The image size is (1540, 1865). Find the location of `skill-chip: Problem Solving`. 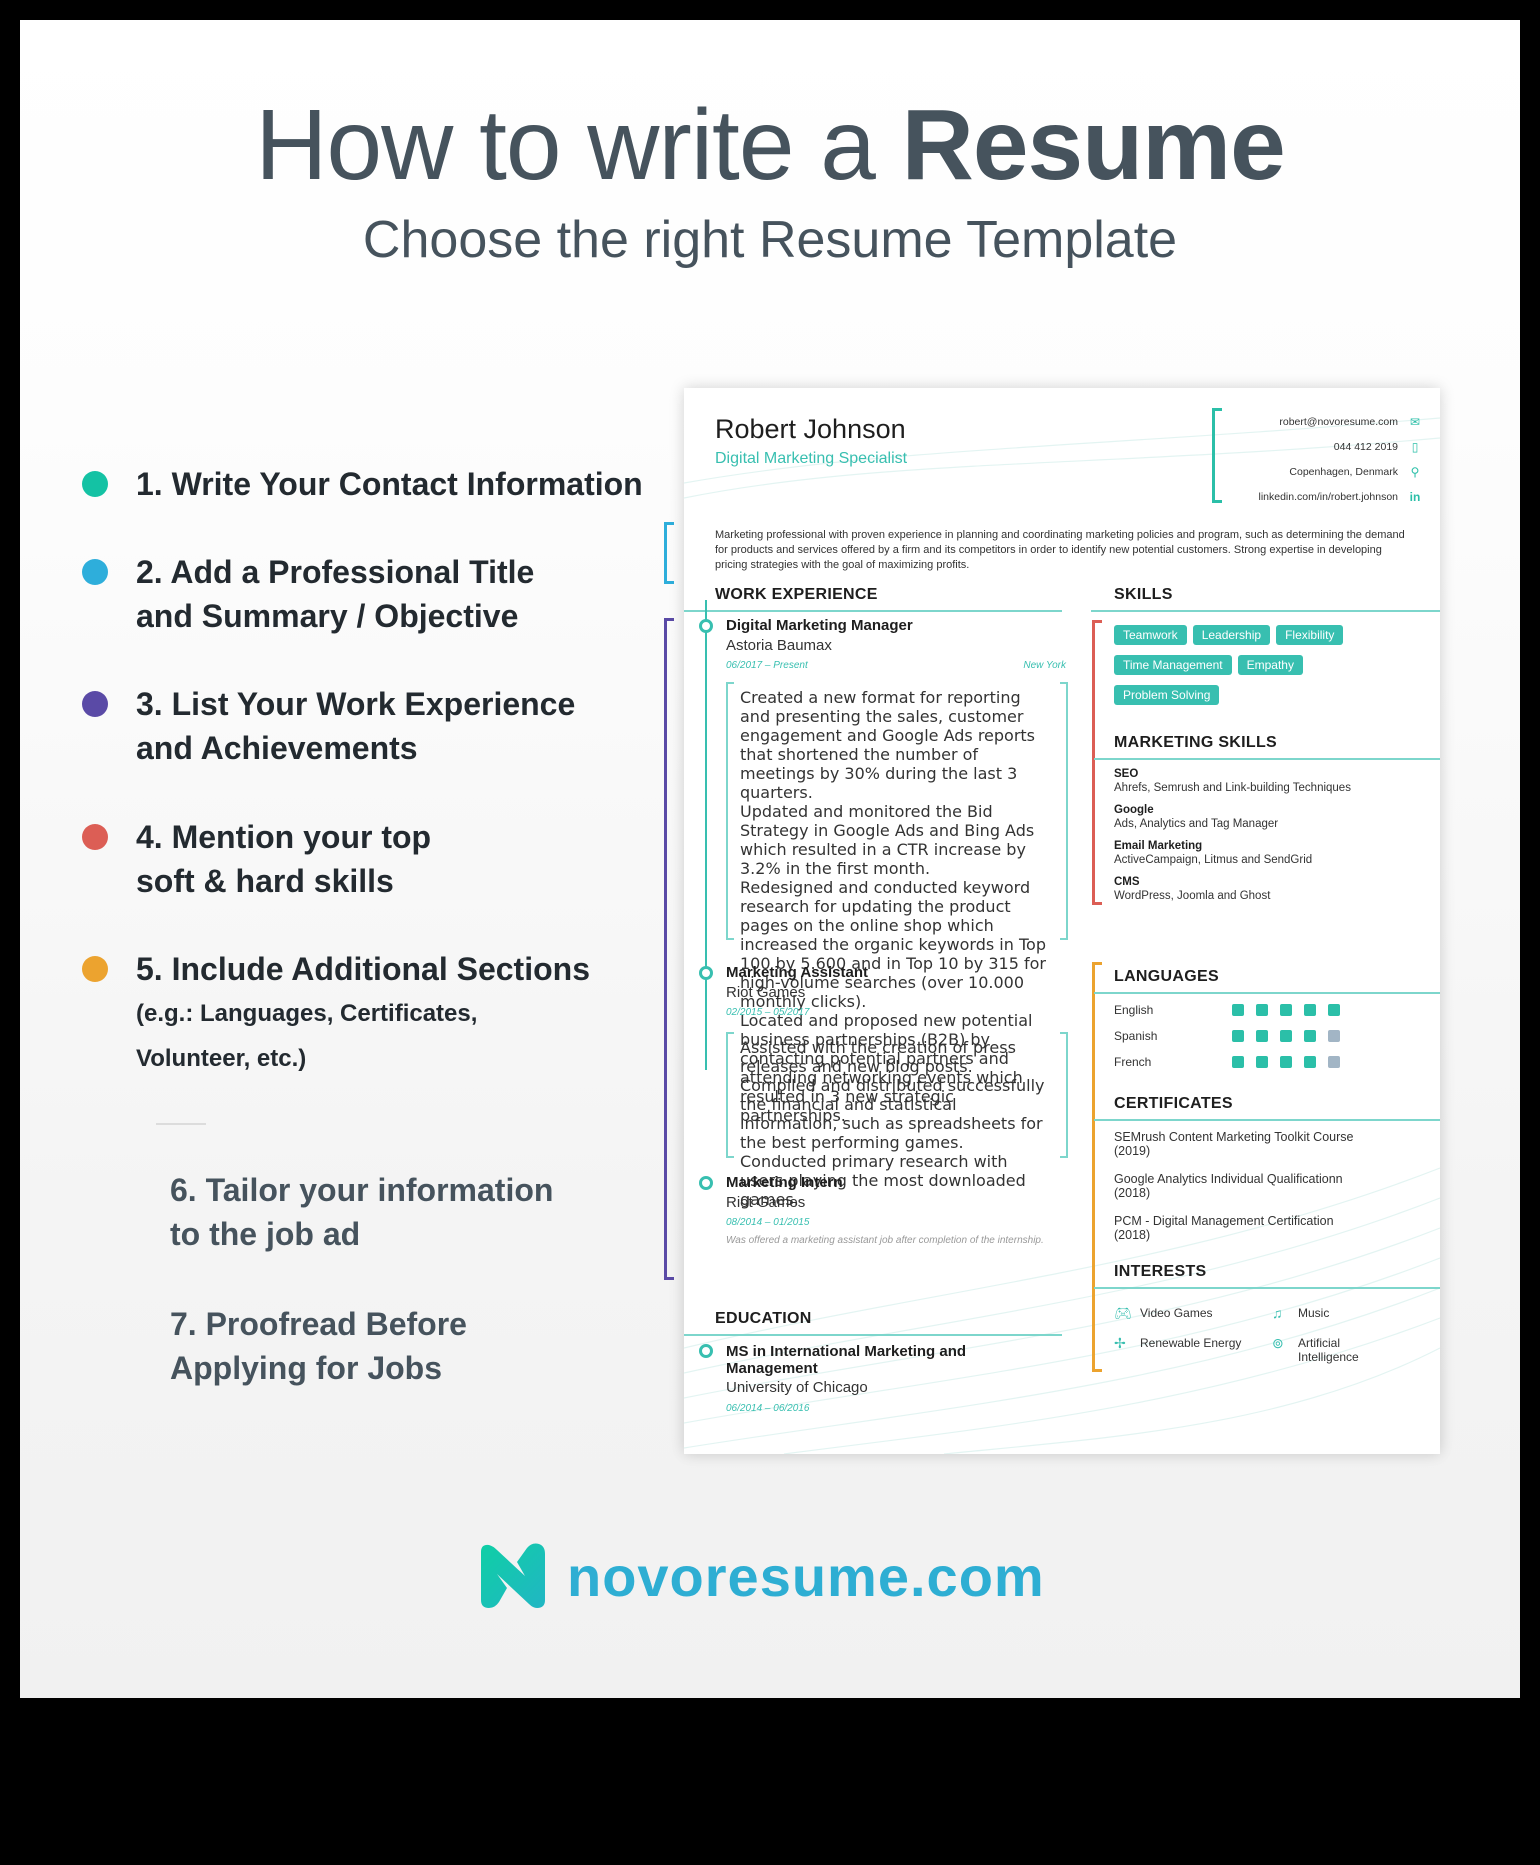

skill-chip: Problem Solving is located at coordinates (1167, 695).